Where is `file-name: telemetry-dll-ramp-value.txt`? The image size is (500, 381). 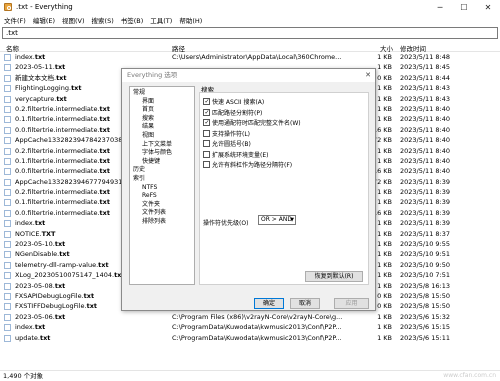
file-name: telemetry-dll-ramp-value.txt is located at coordinates (62, 264).